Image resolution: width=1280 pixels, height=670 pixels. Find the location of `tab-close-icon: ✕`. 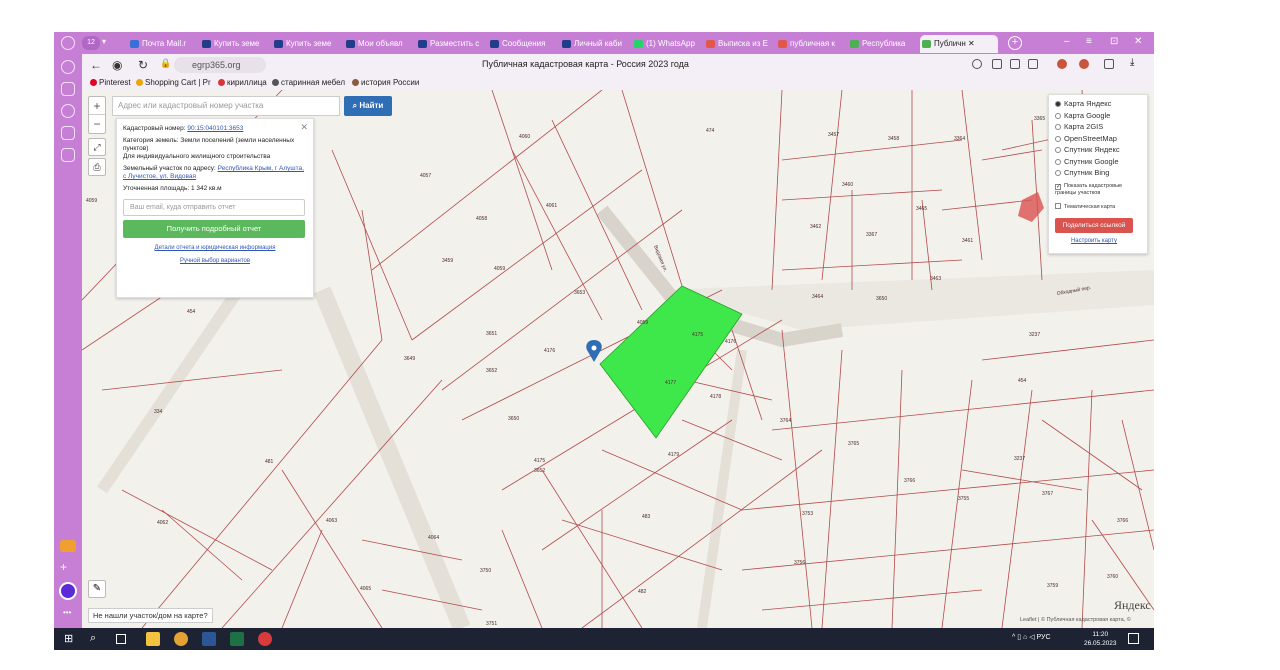

tab-close-icon: ✕ is located at coordinates (970, 43).